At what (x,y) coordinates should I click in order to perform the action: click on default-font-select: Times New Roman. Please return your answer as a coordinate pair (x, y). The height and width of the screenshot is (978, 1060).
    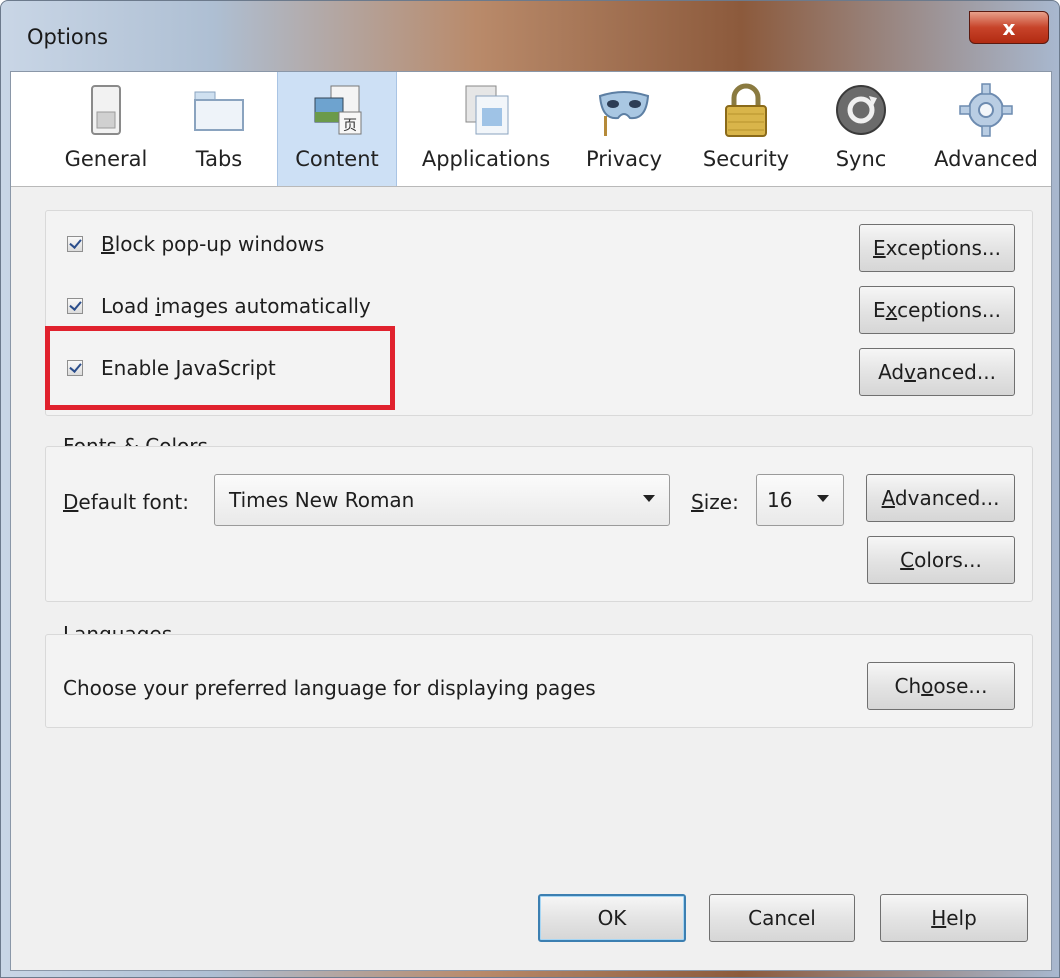
    Looking at the image, I should click on (442, 500).